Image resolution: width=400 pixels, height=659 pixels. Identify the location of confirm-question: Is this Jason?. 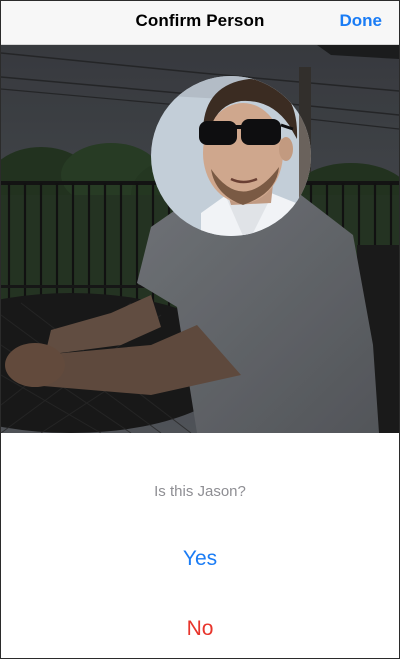
(200, 491).